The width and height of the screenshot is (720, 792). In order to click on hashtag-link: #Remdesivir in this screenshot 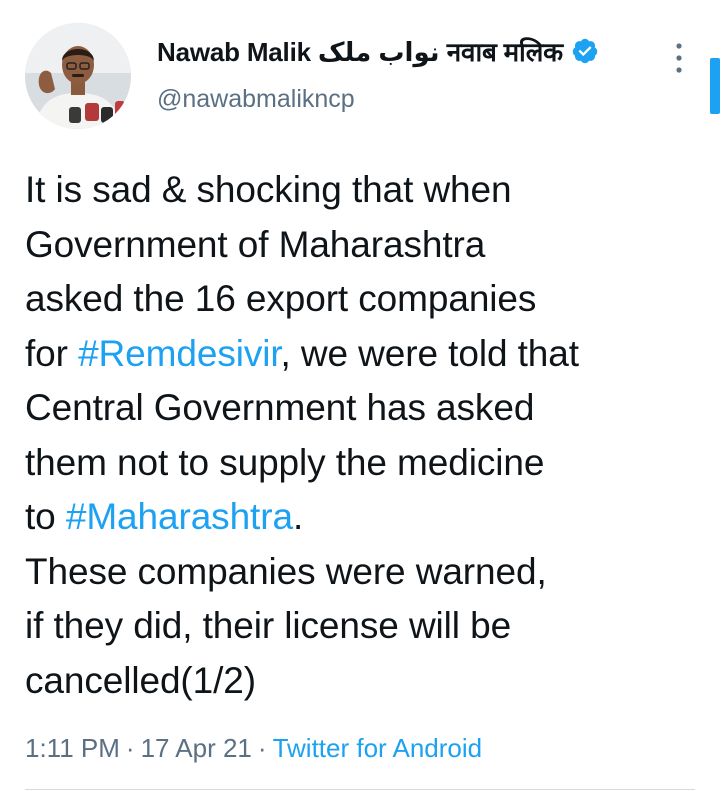, I will do `click(179, 353)`.